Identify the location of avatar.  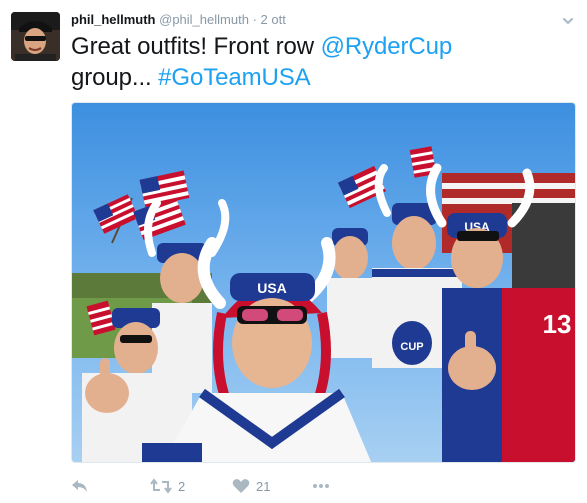
(35, 36).